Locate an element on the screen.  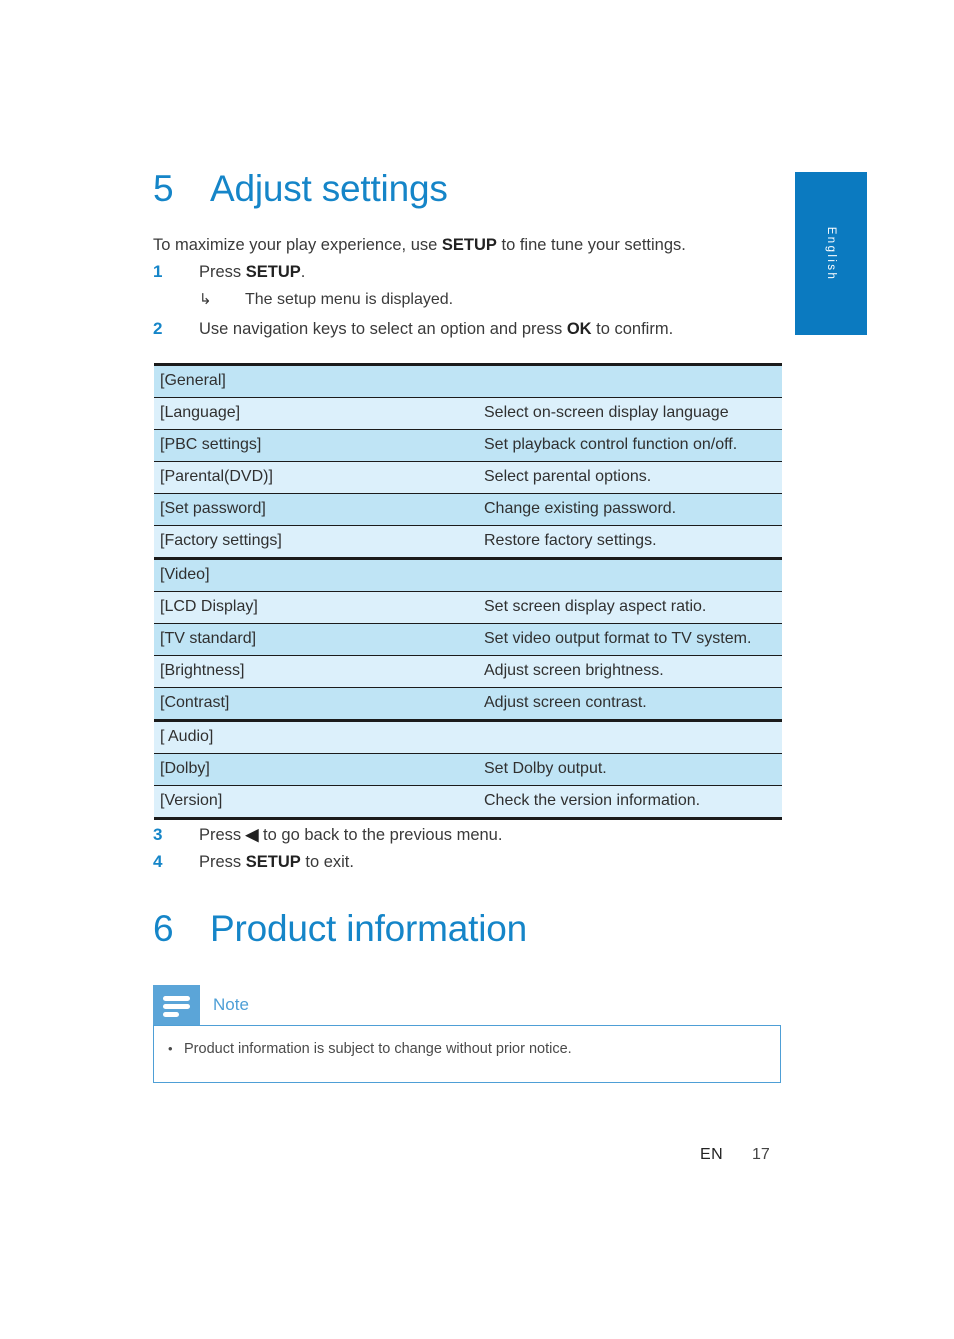
footer-page-number: 17 is located at coordinates (761, 1154).